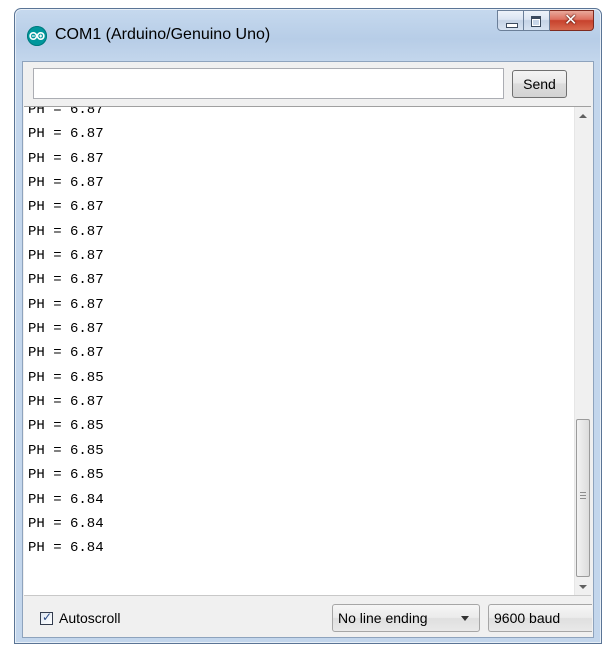 The width and height of the screenshot is (604, 648). I want to click on autoscroll-toggle: Autoscroll, so click(80, 618).